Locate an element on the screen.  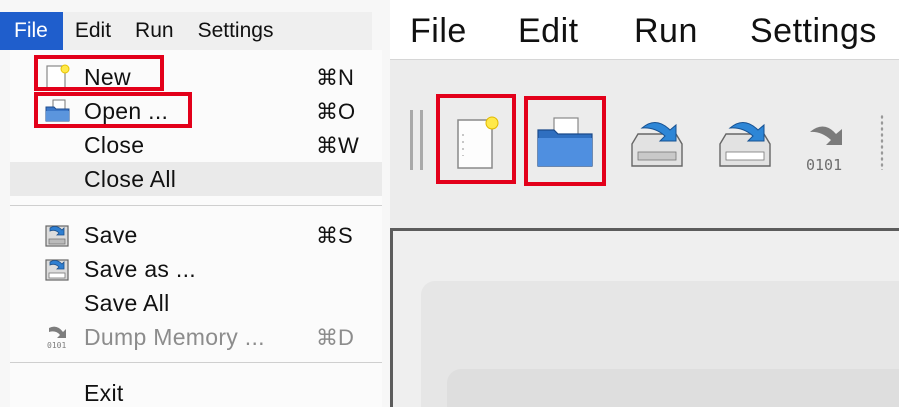
menu-item-save-all: Save All is located at coordinates (196, 303).